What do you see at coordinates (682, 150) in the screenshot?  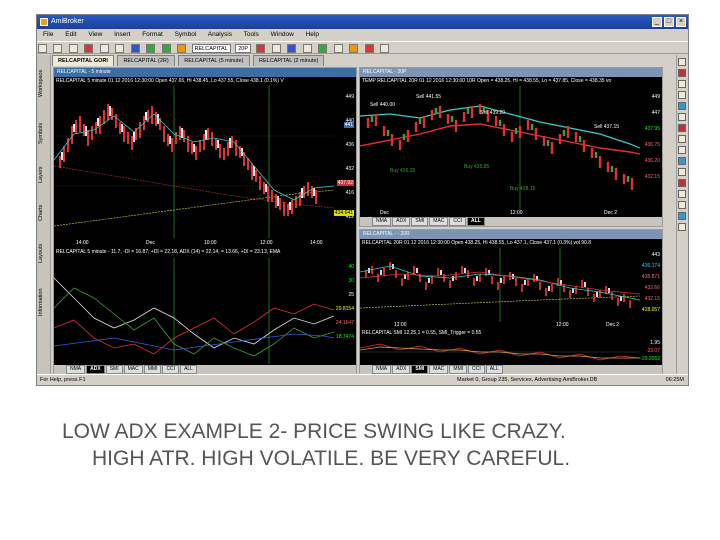 I see `fib-tool-icon` at bounding box center [682, 150].